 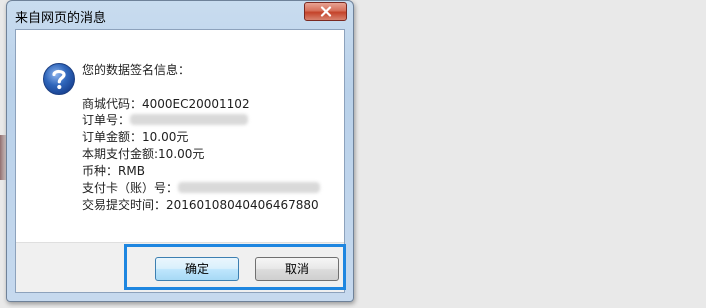 What do you see at coordinates (130, 188) in the screenshot?
I see `card-number-label: 支付卡（账）号：` at bounding box center [130, 188].